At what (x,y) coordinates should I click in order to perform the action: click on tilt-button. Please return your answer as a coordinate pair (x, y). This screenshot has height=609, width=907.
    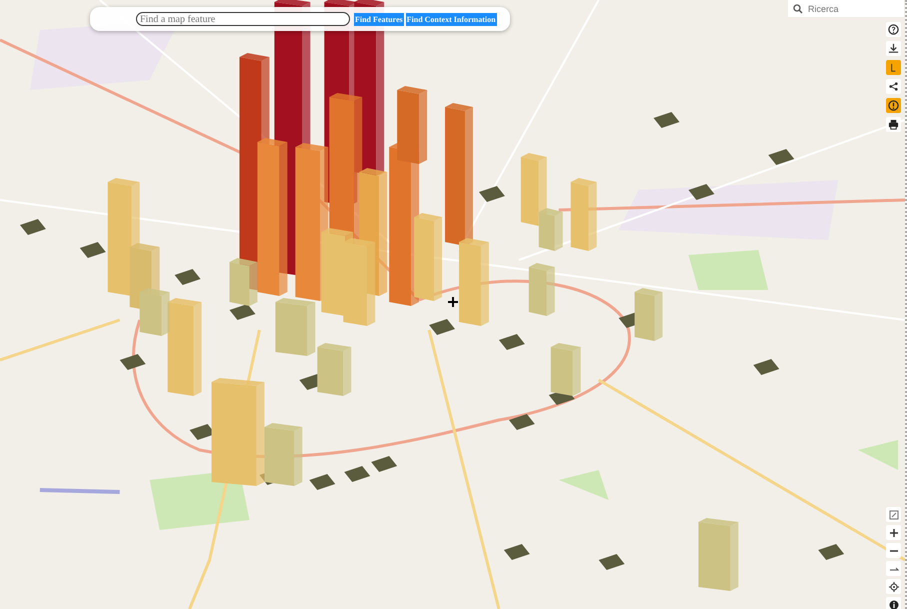
    Looking at the image, I should click on (893, 568).